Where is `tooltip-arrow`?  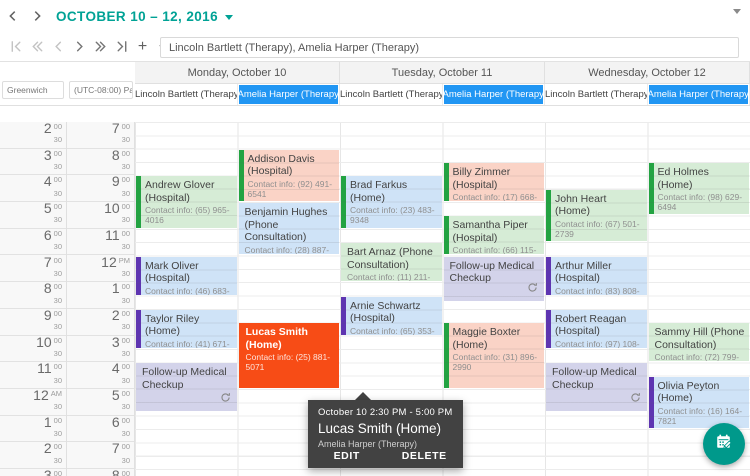
tooltip-arrow is located at coordinates (363, 396).